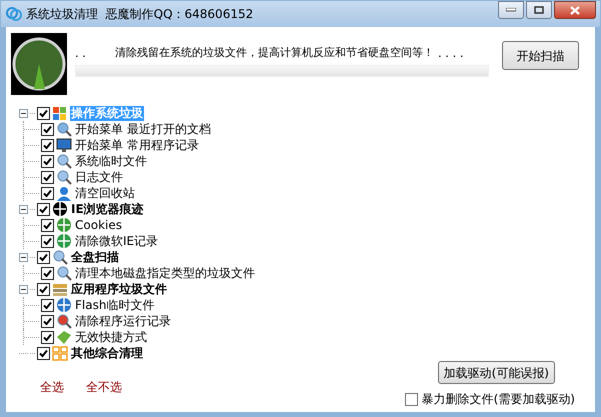  Describe the element at coordinates (81, 53) in the screenshot. I see `dots: . .` at that location.